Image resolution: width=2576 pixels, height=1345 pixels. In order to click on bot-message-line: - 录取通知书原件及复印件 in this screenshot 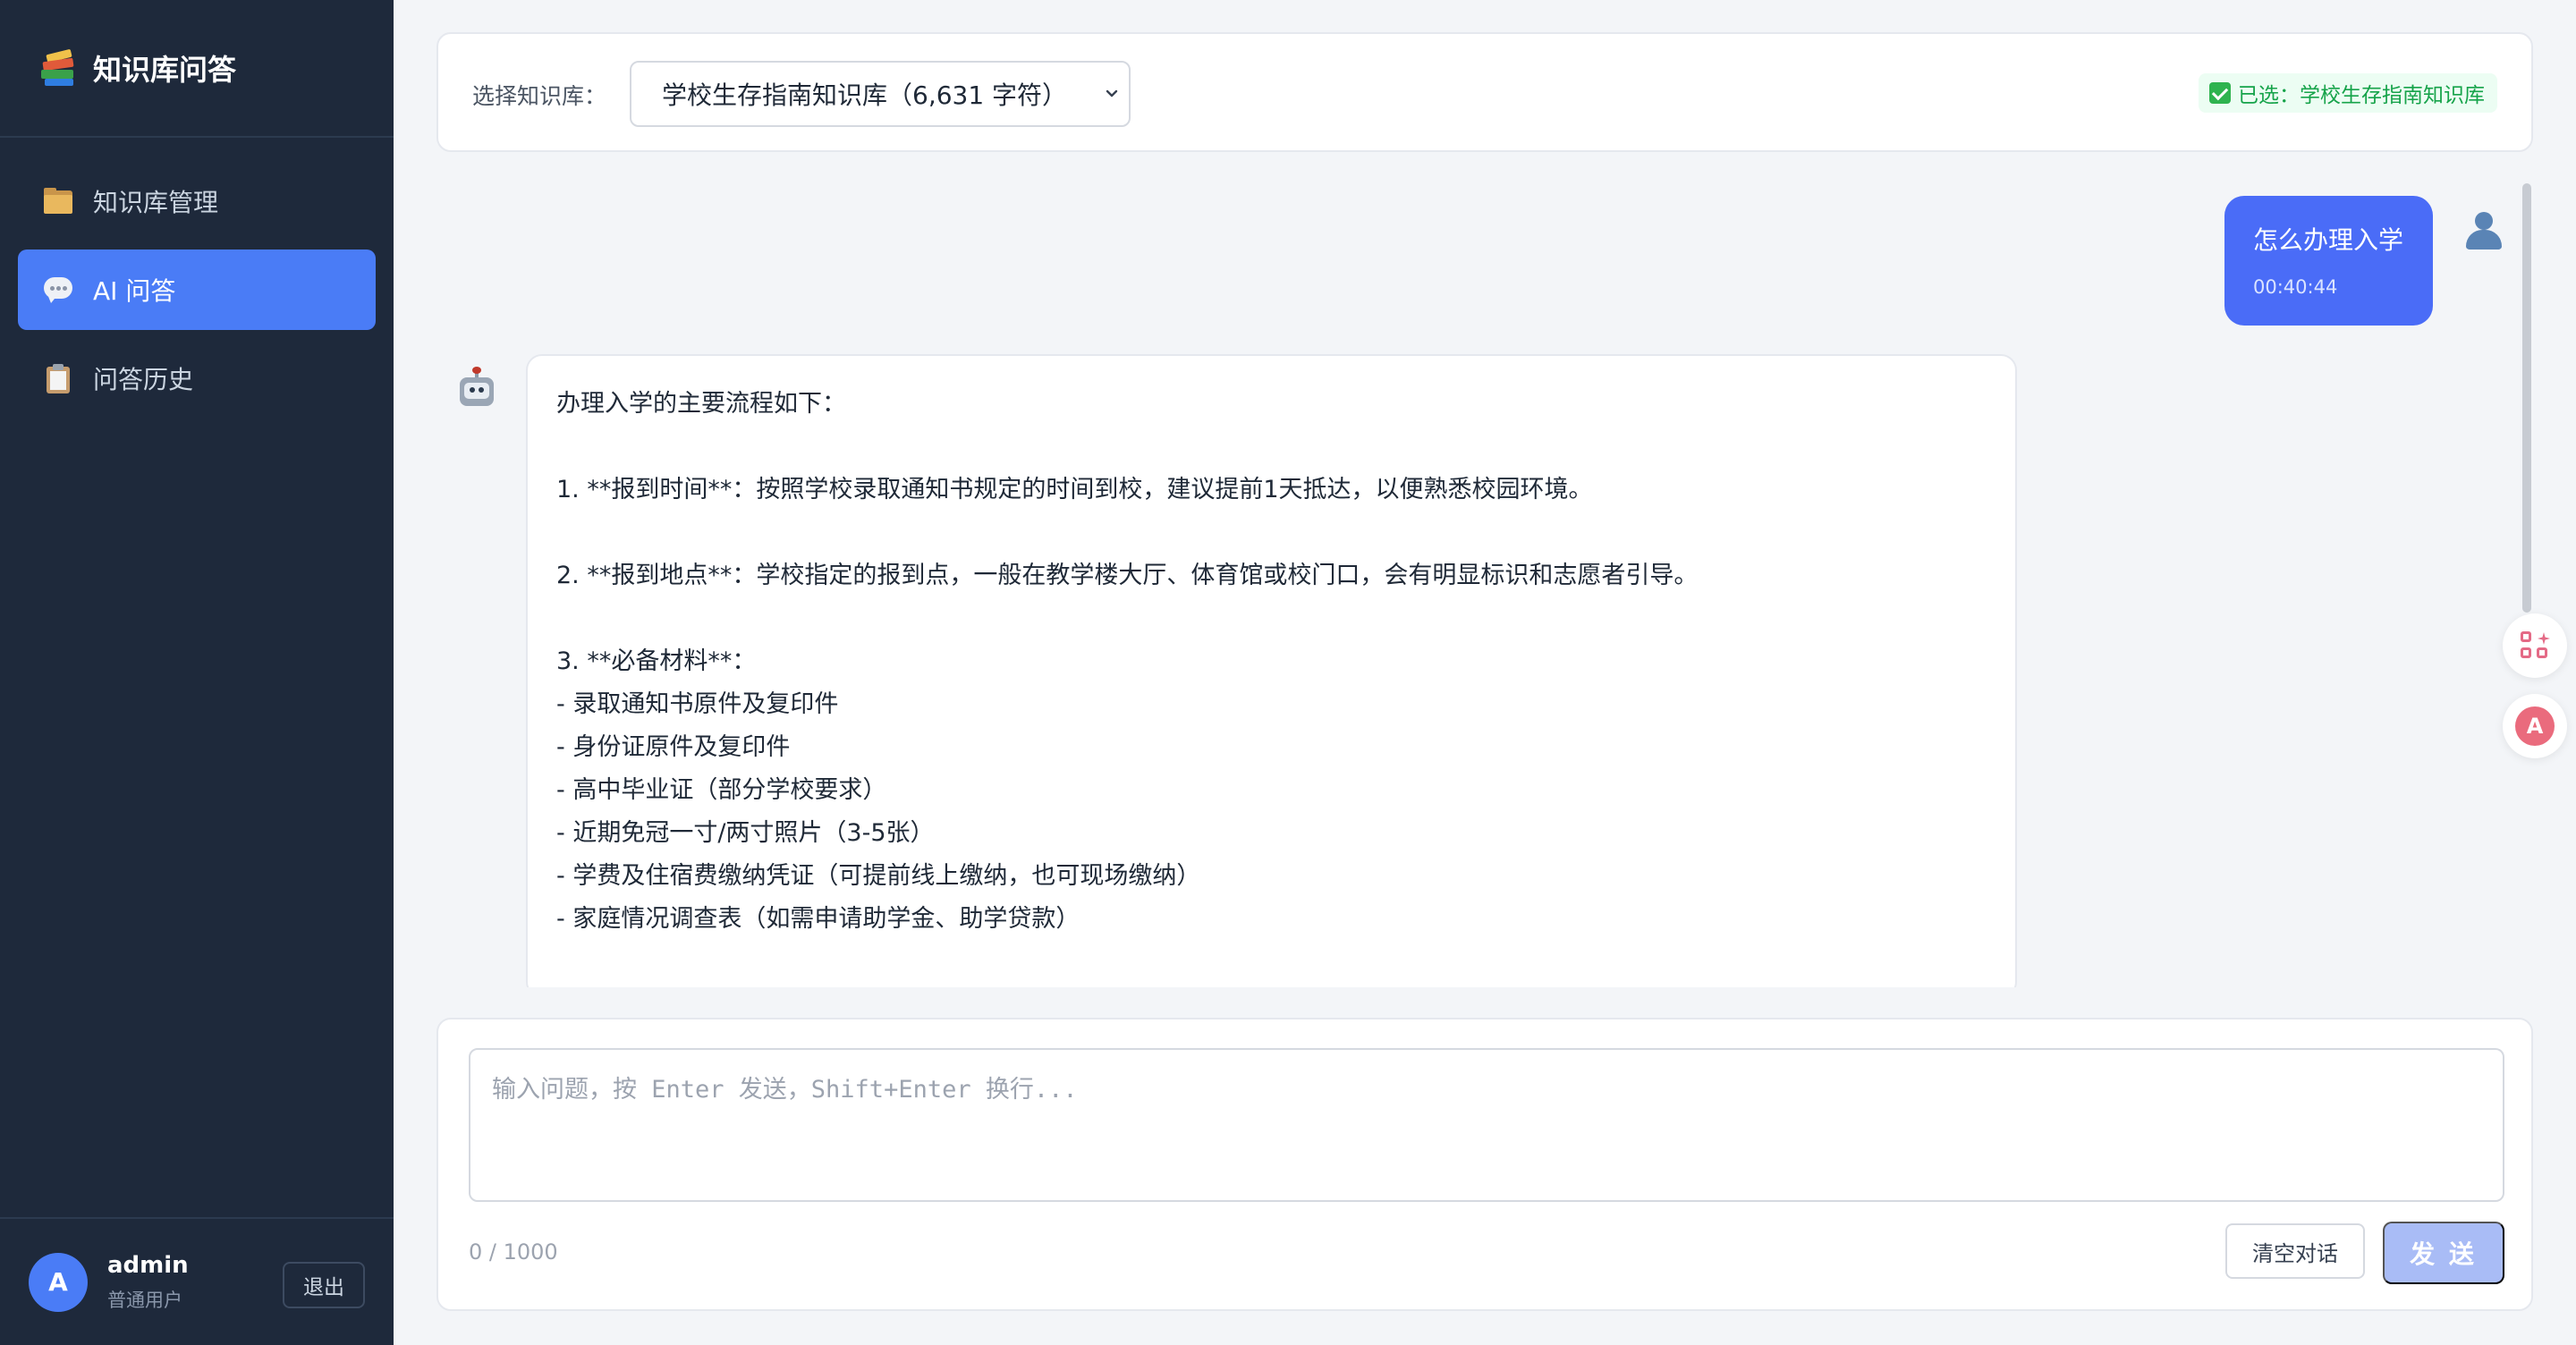, I will do `click(697, 704)`.